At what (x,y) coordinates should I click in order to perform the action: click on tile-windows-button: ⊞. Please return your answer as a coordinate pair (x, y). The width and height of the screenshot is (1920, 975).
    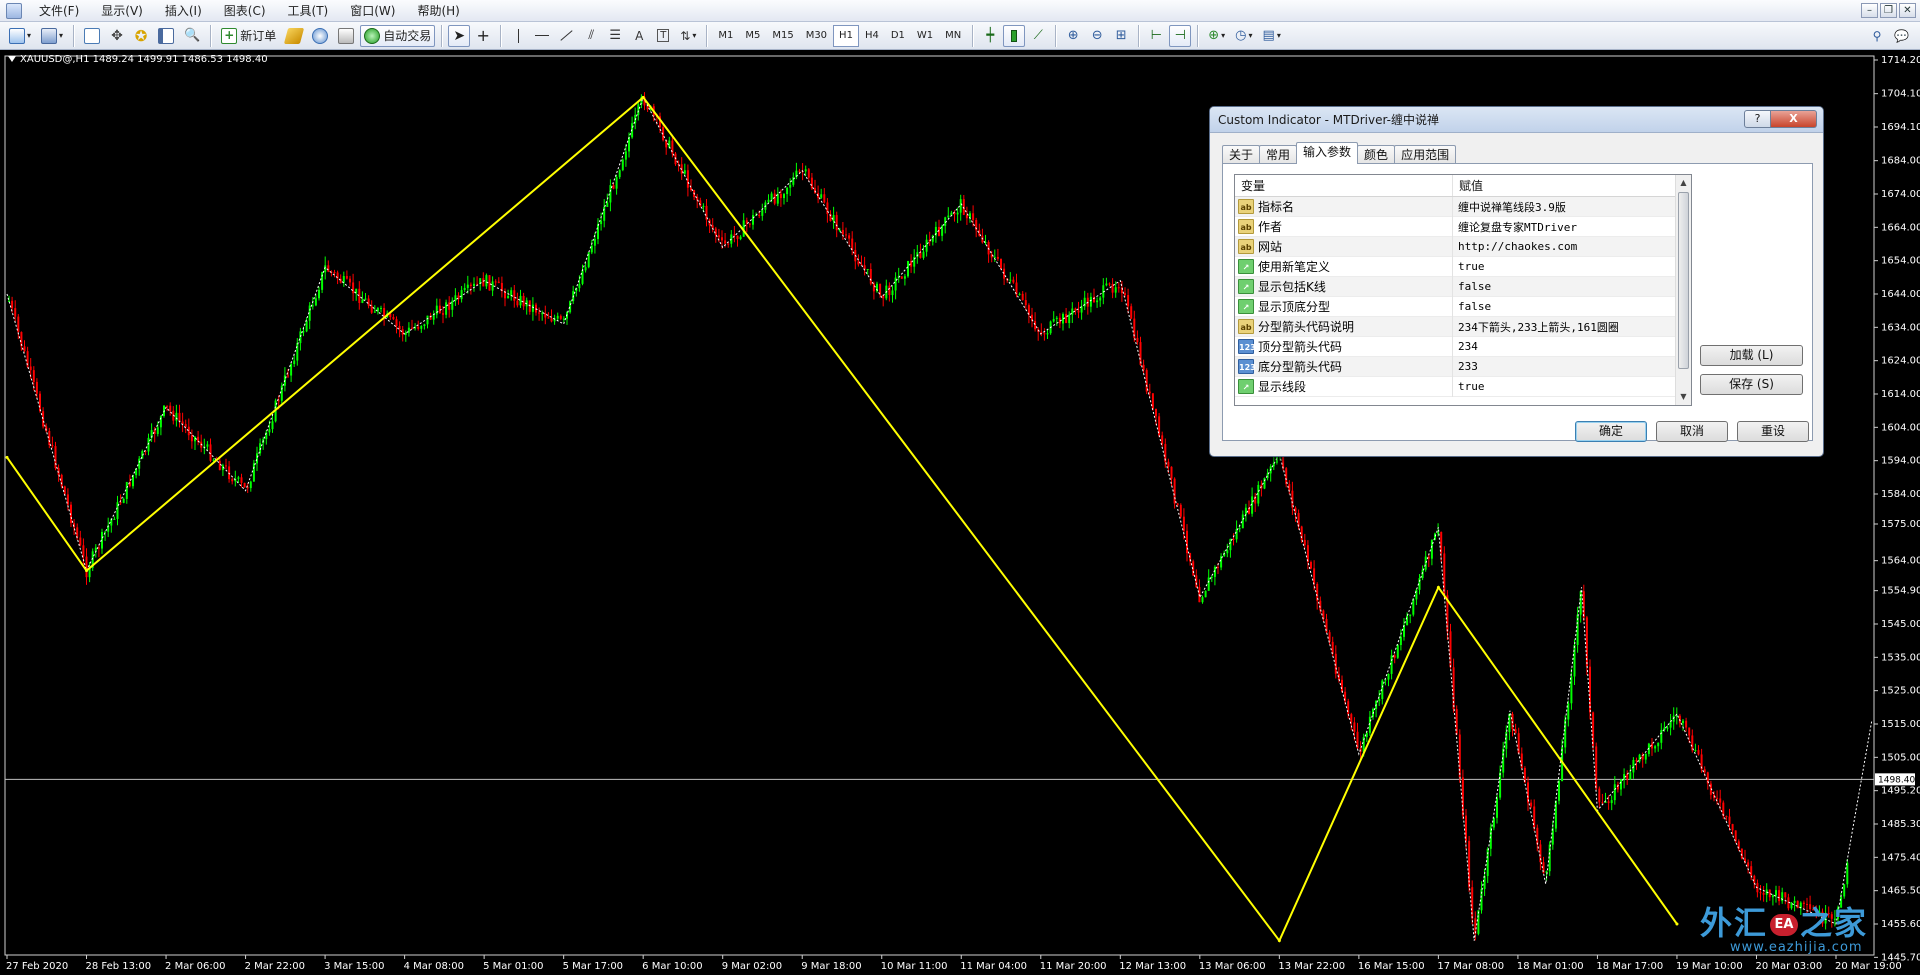
    Looking at the image, I should click on (1121, 36).